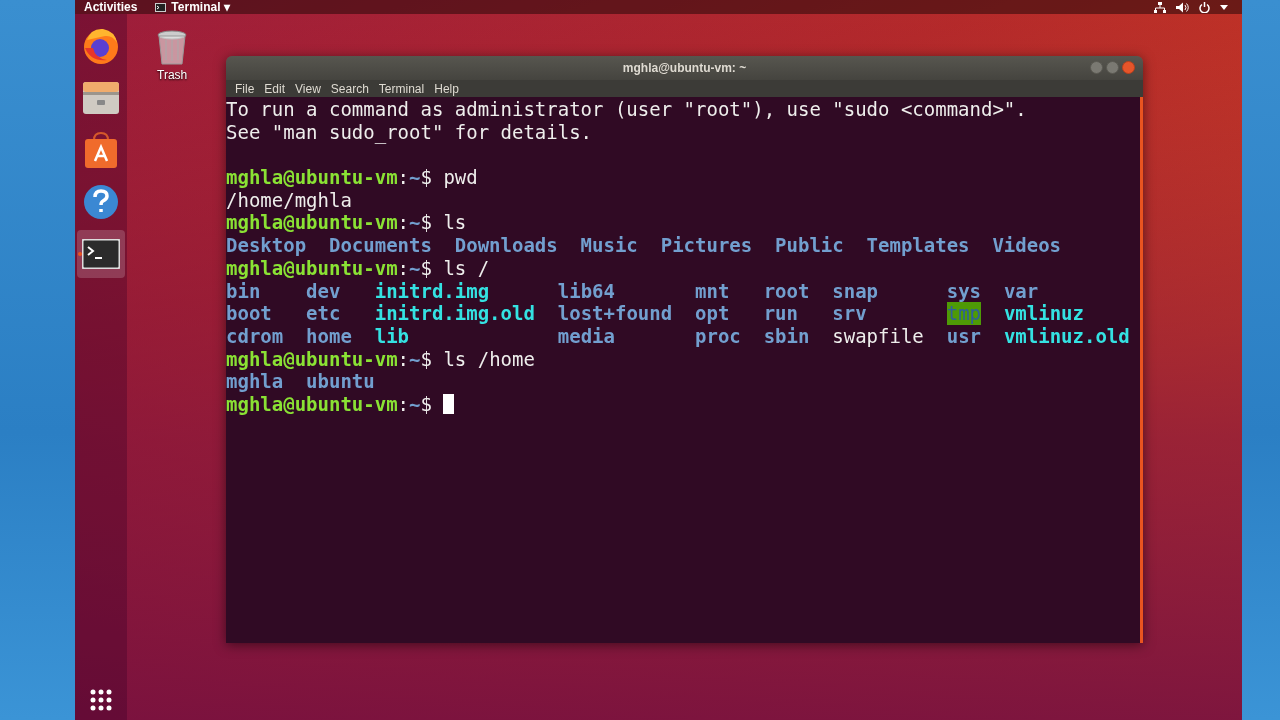  What do you see at coordinates (1204, 7) in the screenshot?
I see `power-icon` at bounding box center [1204, 7].